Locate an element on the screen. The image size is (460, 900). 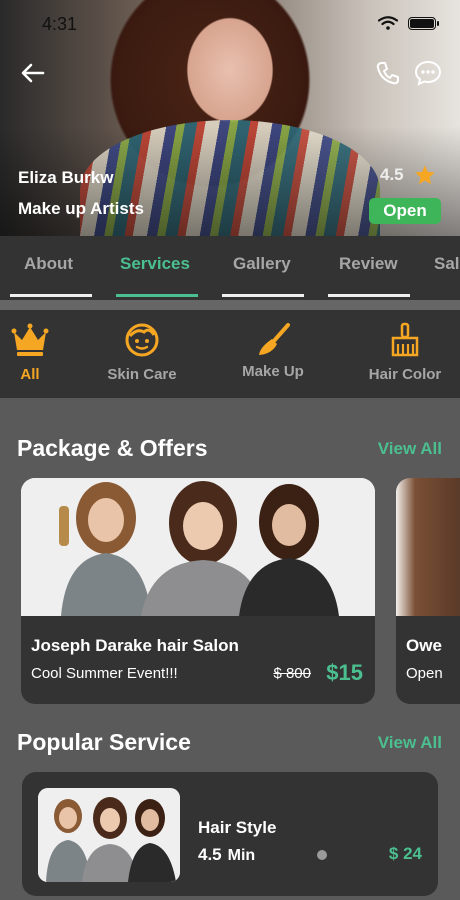
package-card: Owe Open is located at coordinates (428, 591).